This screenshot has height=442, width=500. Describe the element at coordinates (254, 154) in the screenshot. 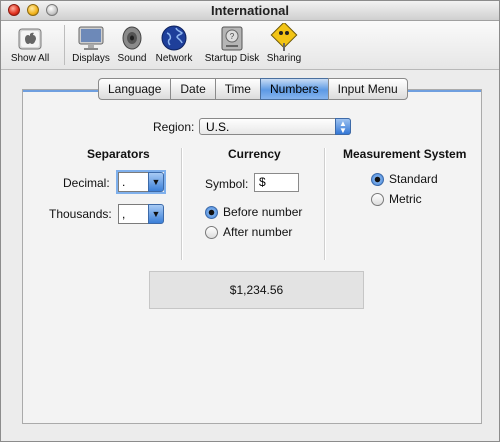

I see `currency-heading: Currency` at that location.